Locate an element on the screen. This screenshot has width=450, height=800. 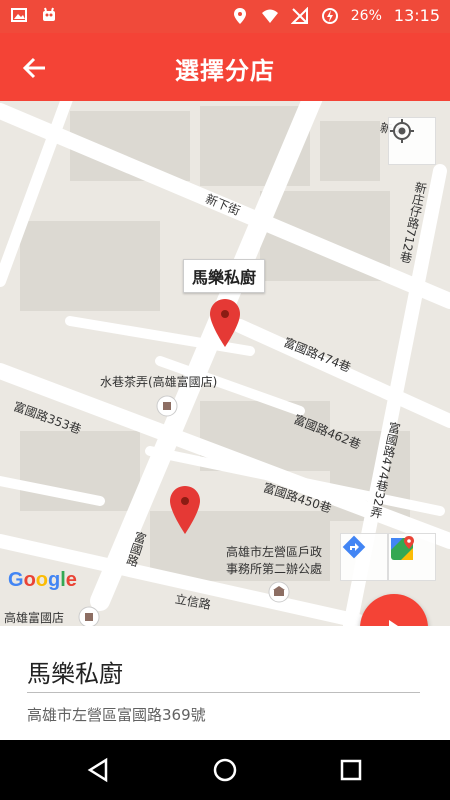
status-bar: 26% 13:15 is located at coordinates (225, 16).